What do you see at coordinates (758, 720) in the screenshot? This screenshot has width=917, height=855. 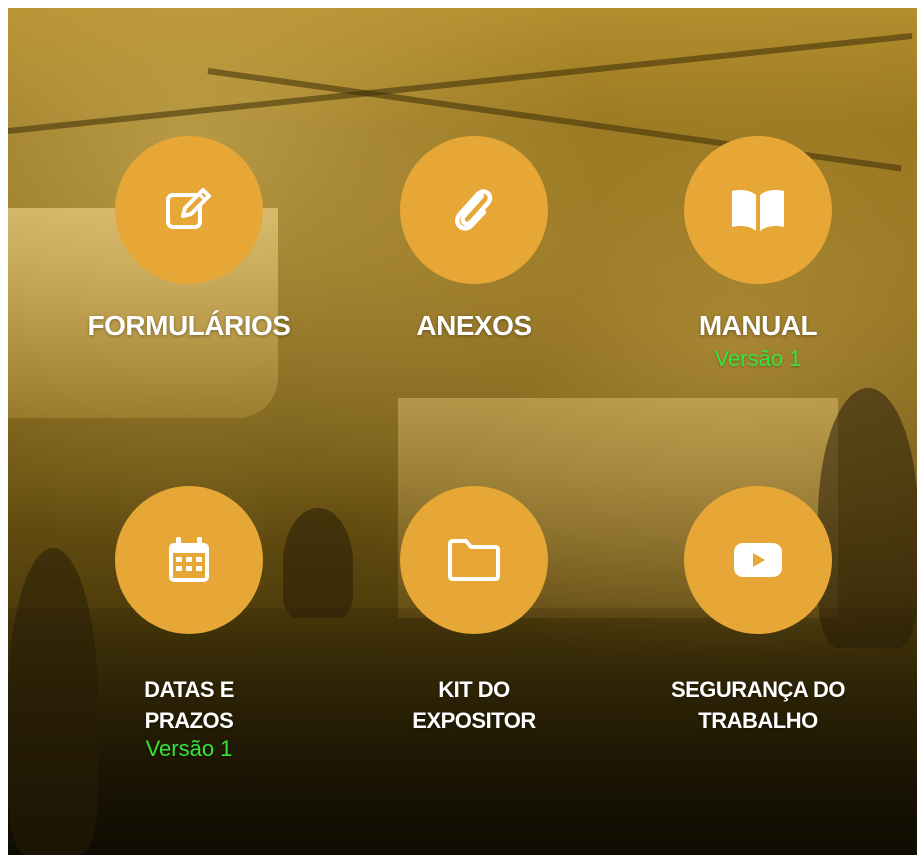 I see `seguranca-do-trabalho-label-line2: TRABALHO` at bounding box center [758, 720].